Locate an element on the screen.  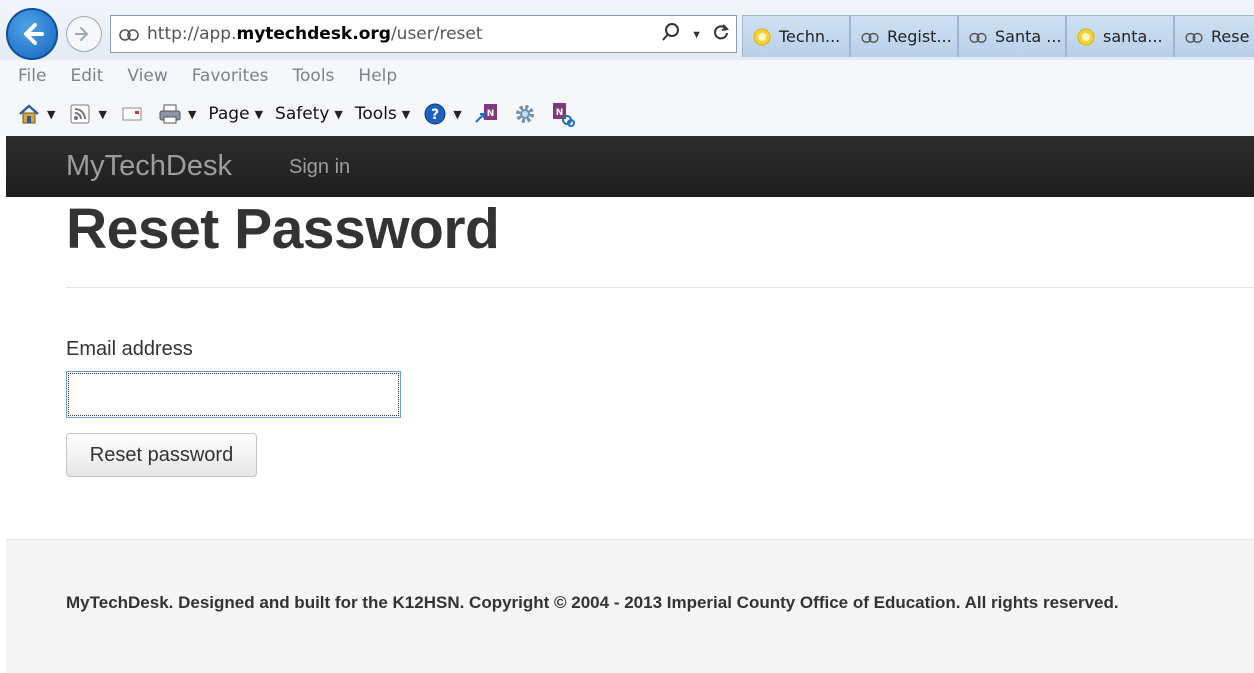
home-button: ▼ is located at coordinates (35, 114).